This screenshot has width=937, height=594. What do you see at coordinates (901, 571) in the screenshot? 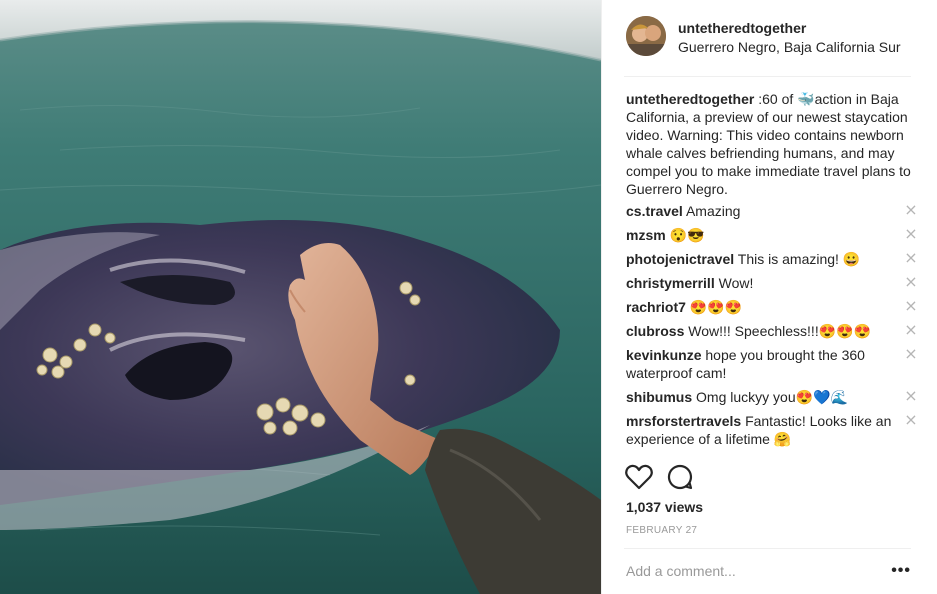
I see `more-options-button: •••` at bounding box center [901, 571].